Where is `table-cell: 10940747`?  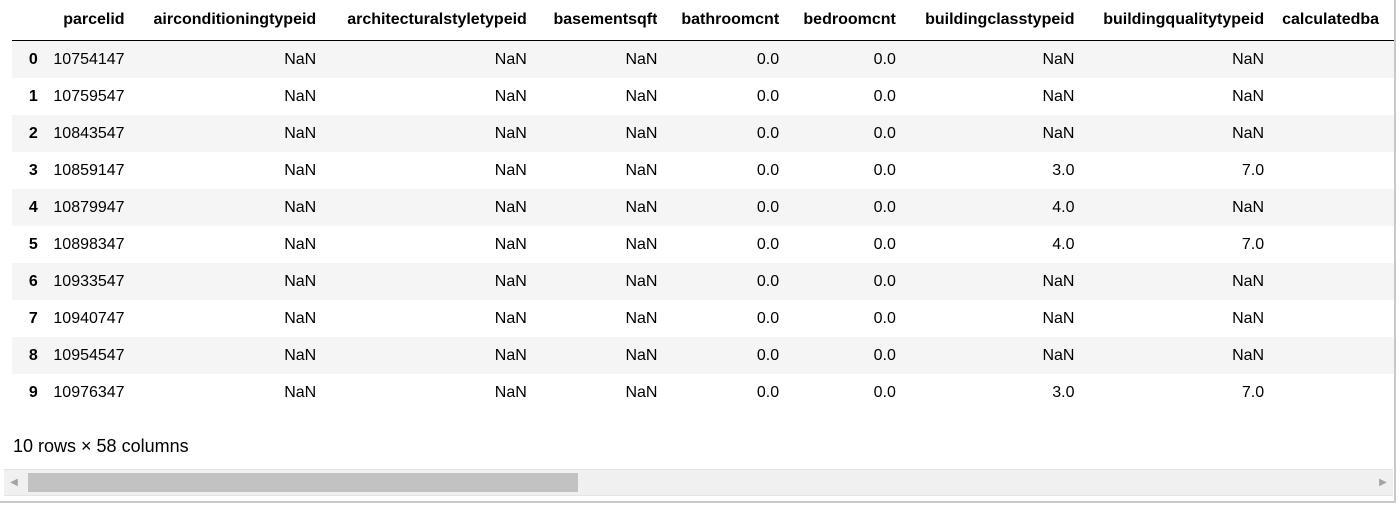 table-cell: 10940747 is located at coordinates (89, 318).